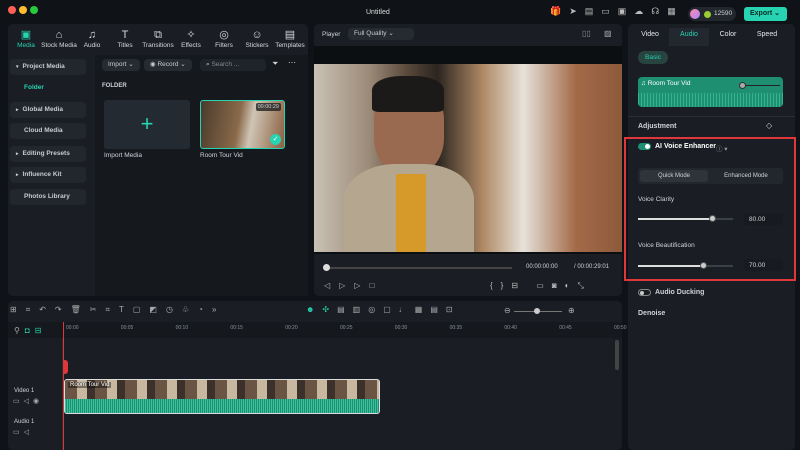 The image size is (800, 450). I want to click on compare-icon: ▯▯, so click(586, 33).